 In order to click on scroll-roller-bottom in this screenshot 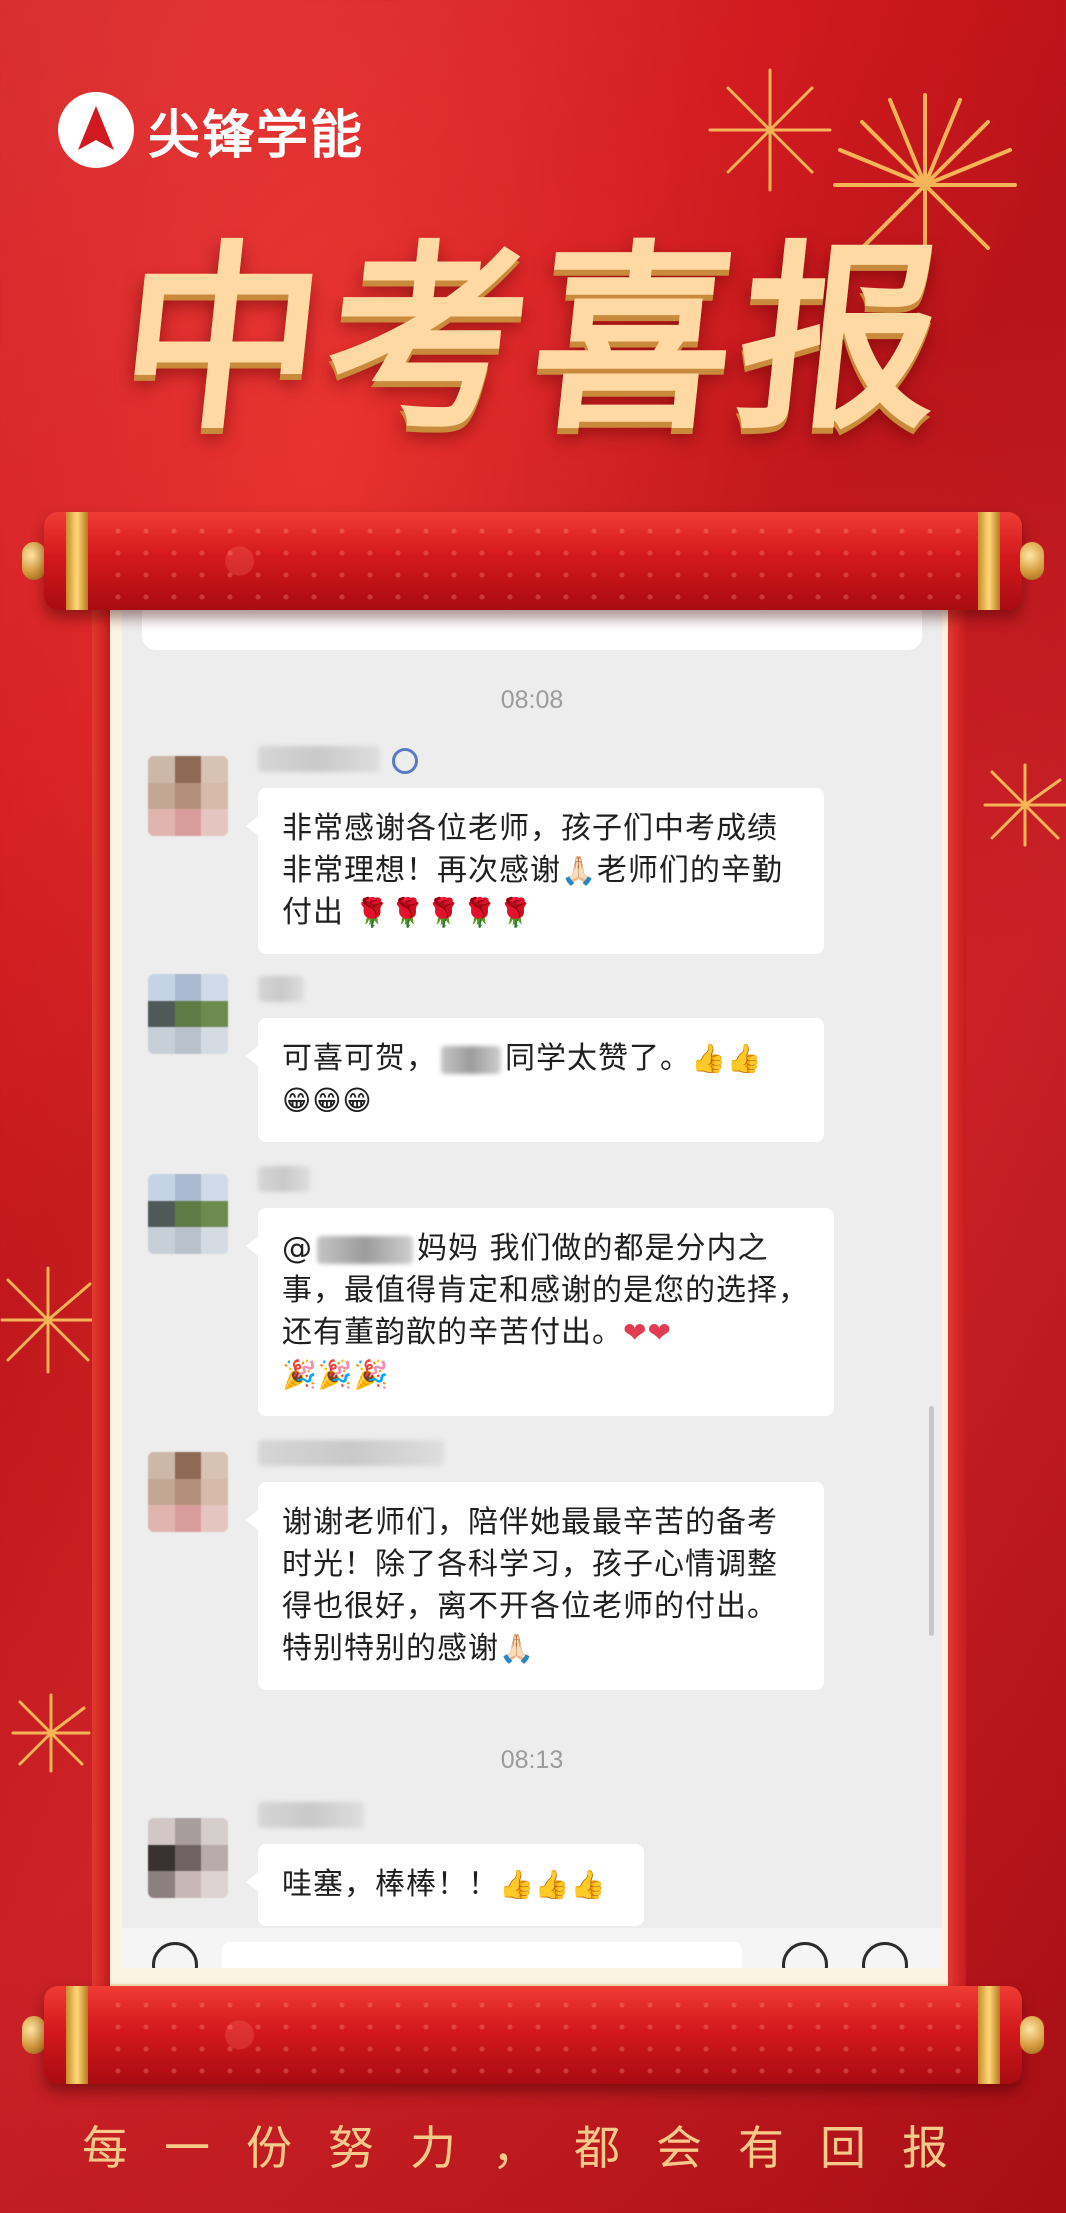, I will do `click(533, 2035)`.